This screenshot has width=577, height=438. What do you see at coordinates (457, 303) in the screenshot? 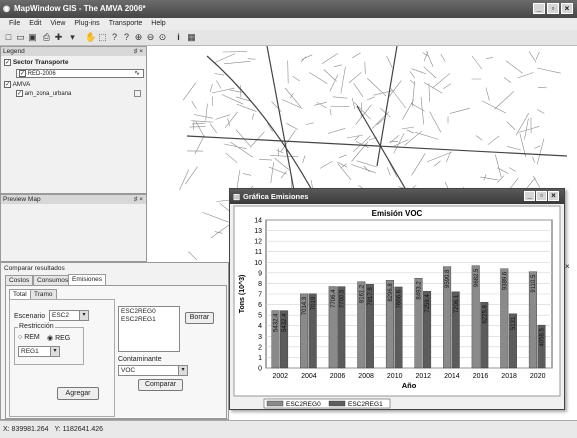
I see `data-label: 7206.1` at bounding box center [457, 303].